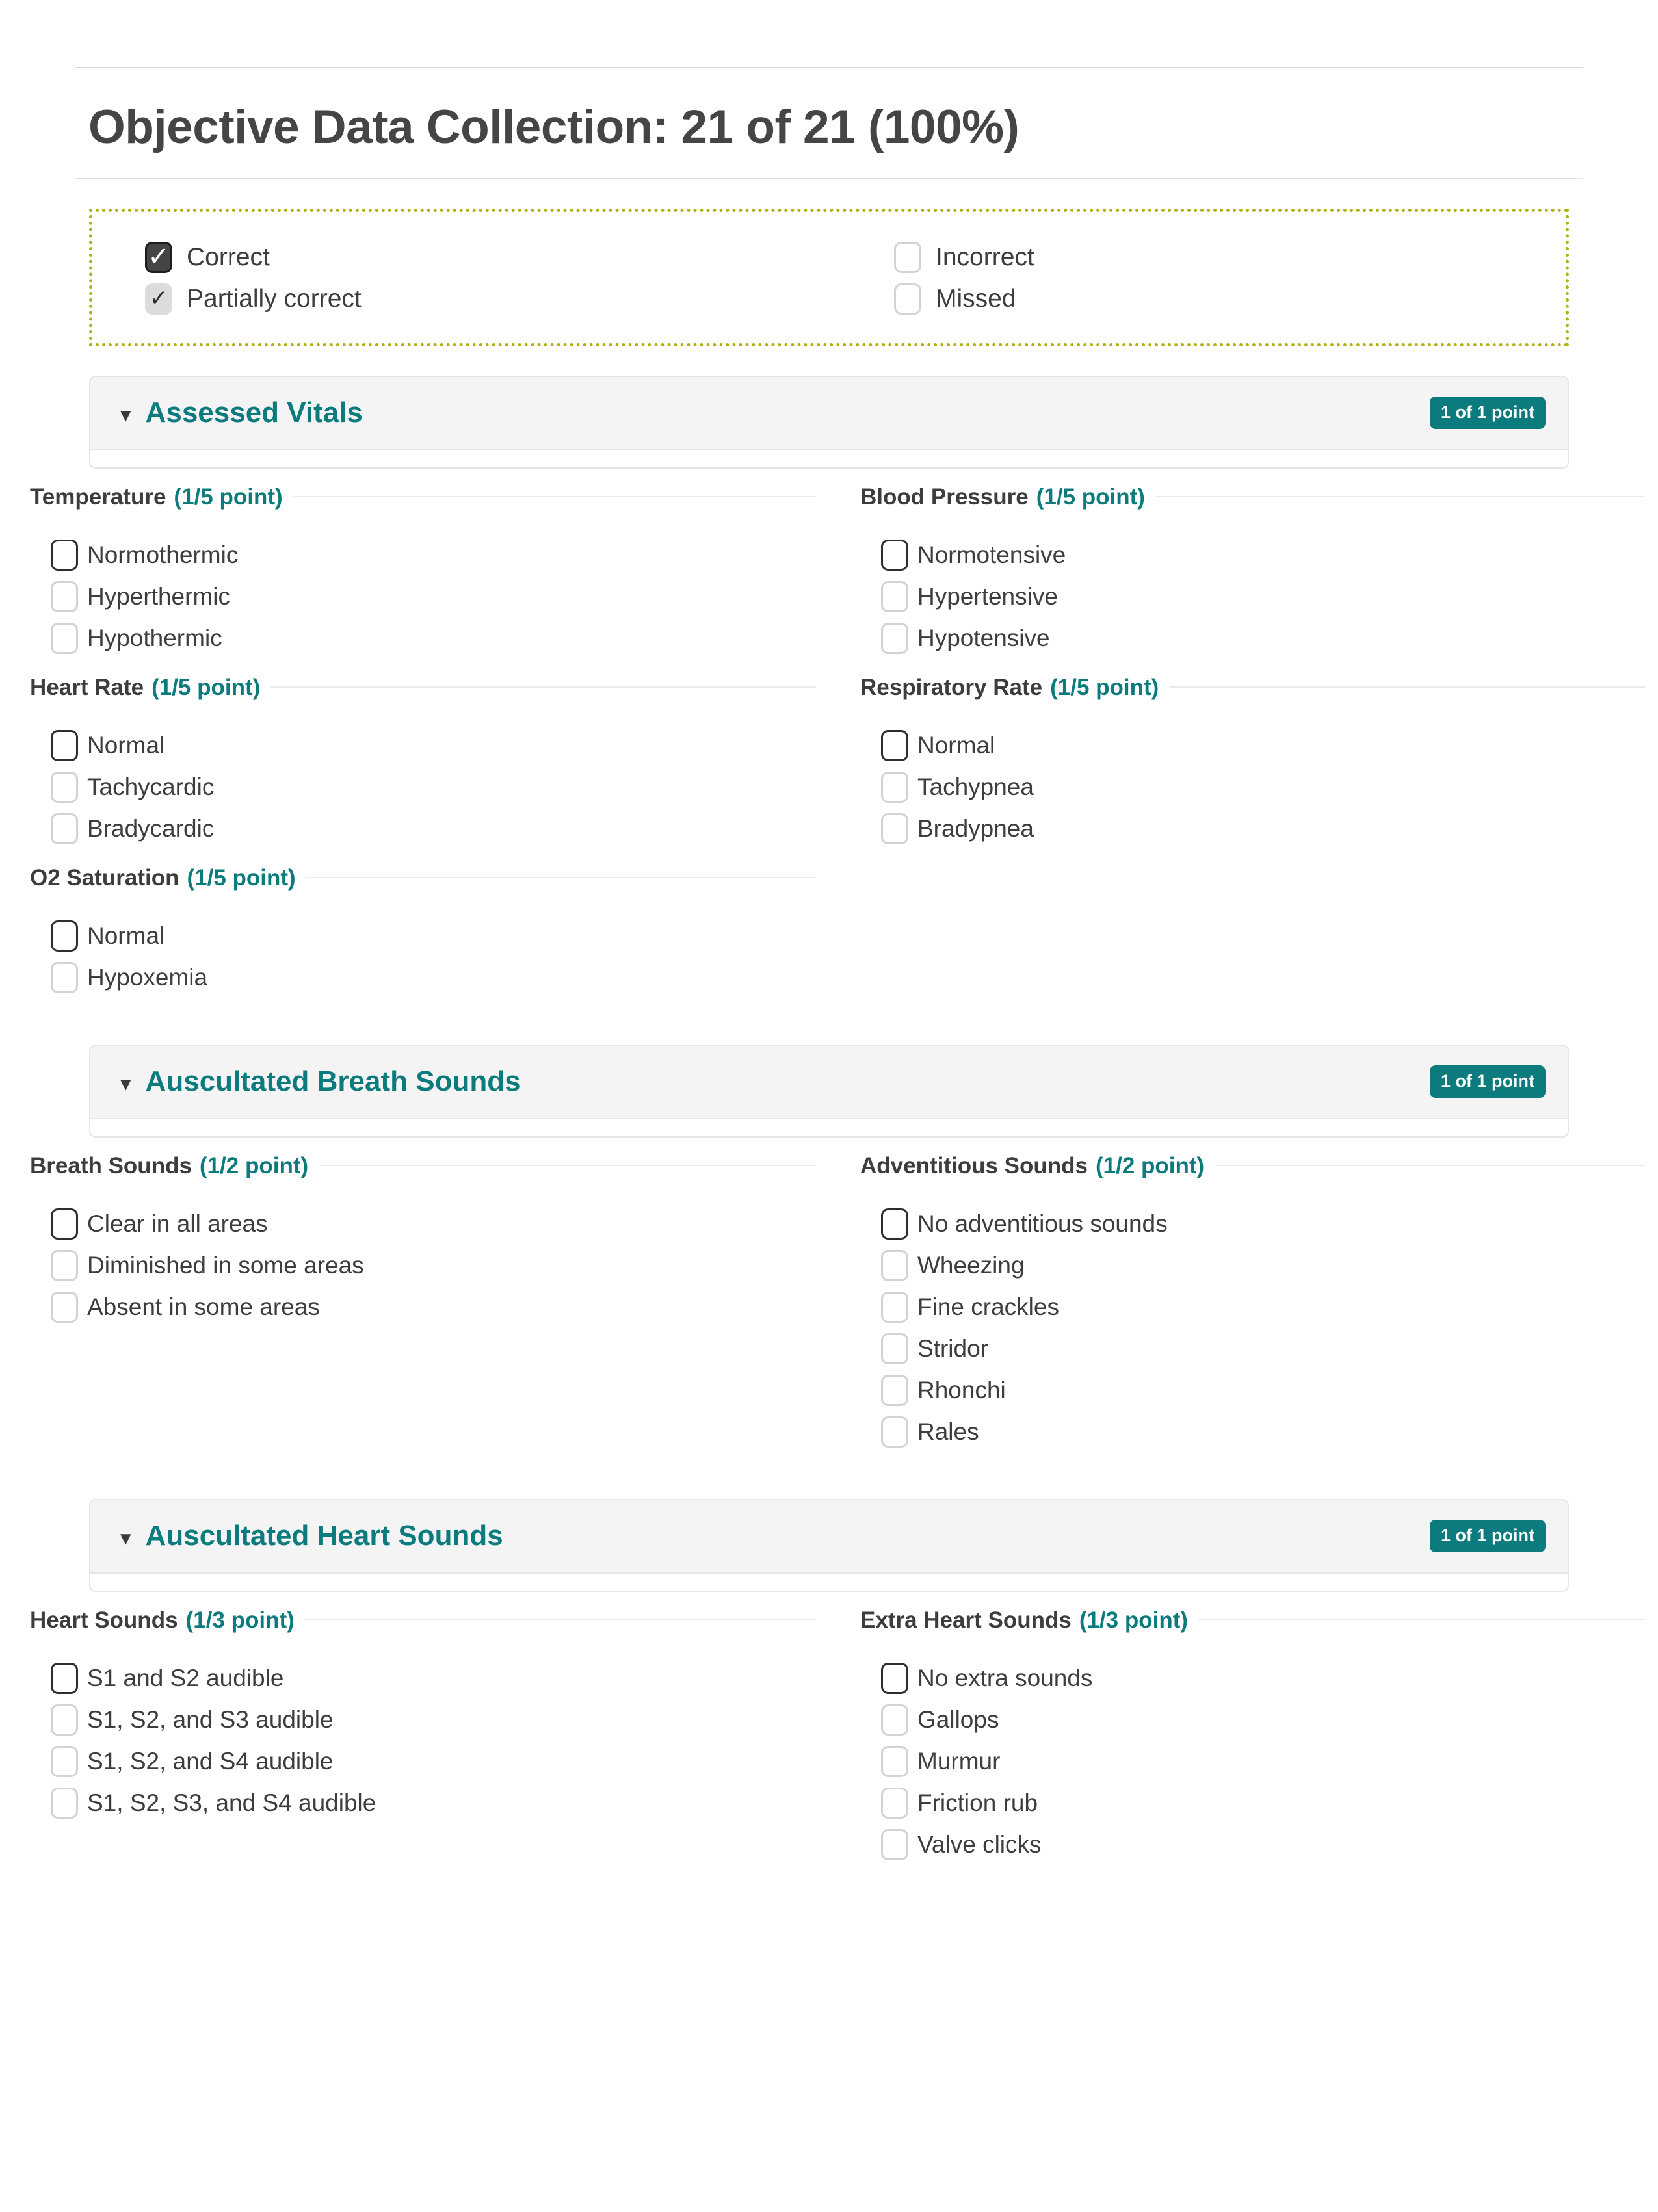  Describe the element at coordinates (1263, 1224) in the screenshot. I see `option-row: No adventitious sounds` at that location.